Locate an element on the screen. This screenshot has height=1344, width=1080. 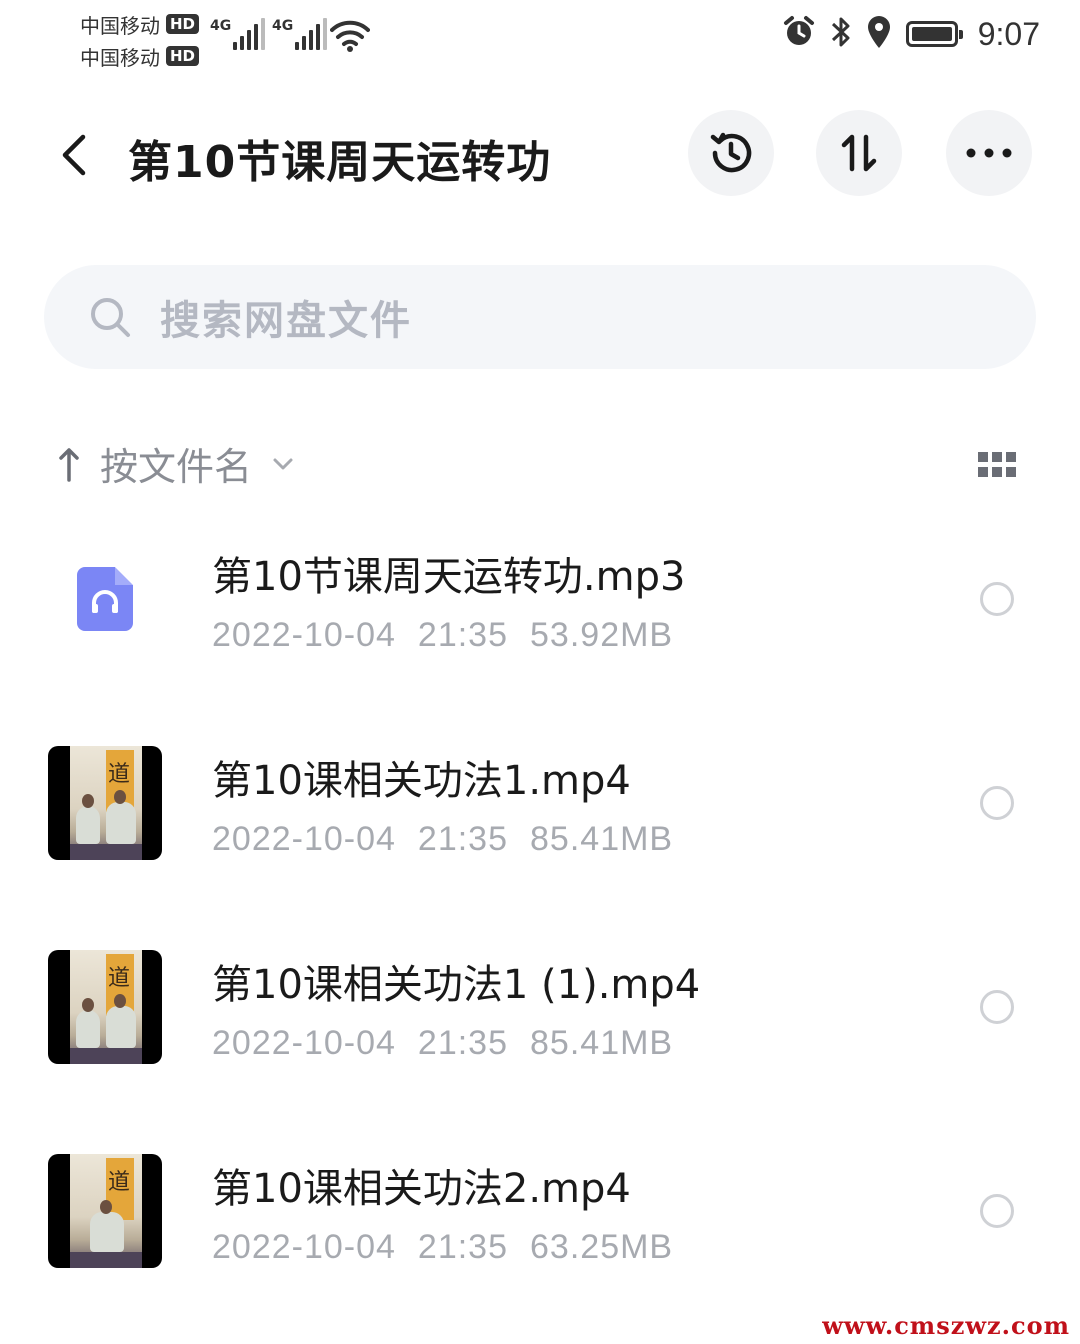
status-bar: 中国移动 HD 中国移动 HD 4G 4G 9:07 is located at coordinates (540, 40).